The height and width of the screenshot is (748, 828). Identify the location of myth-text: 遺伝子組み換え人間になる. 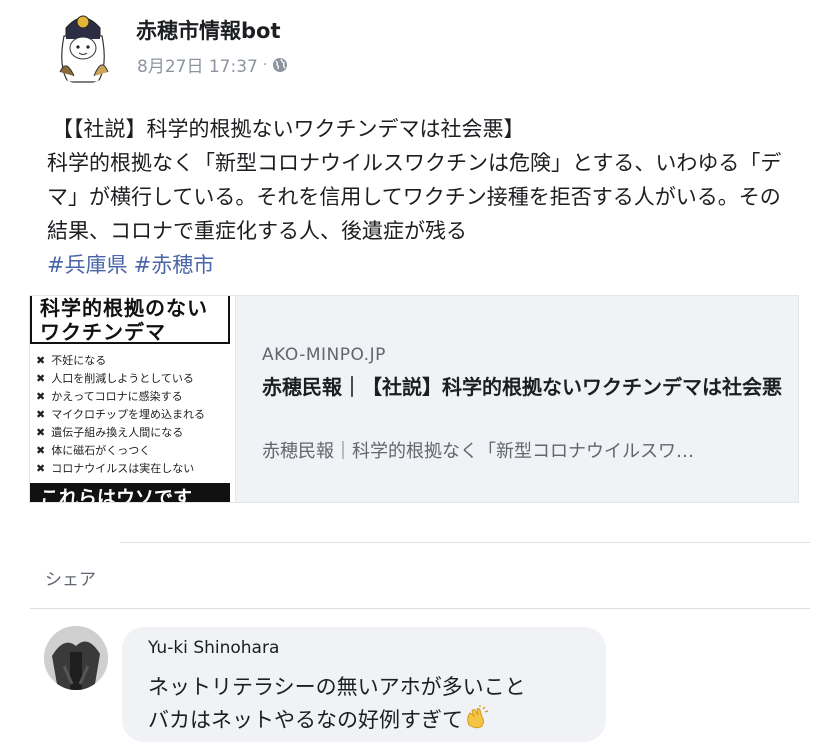
(117, 432).